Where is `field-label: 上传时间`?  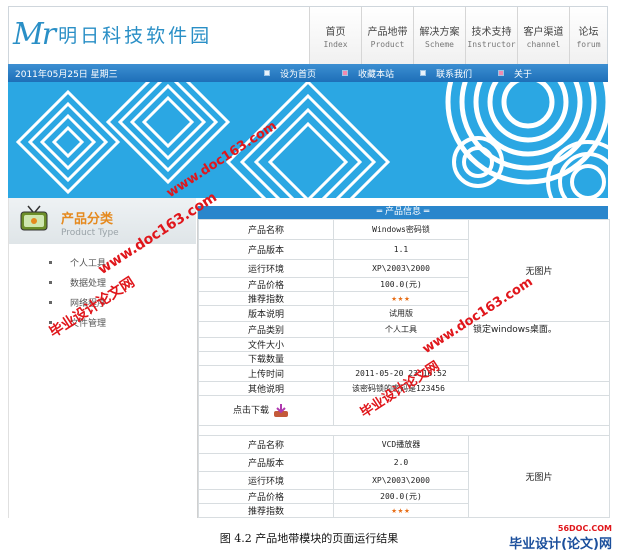
field-label: 上传时间 is located at coordinates (266, 373).